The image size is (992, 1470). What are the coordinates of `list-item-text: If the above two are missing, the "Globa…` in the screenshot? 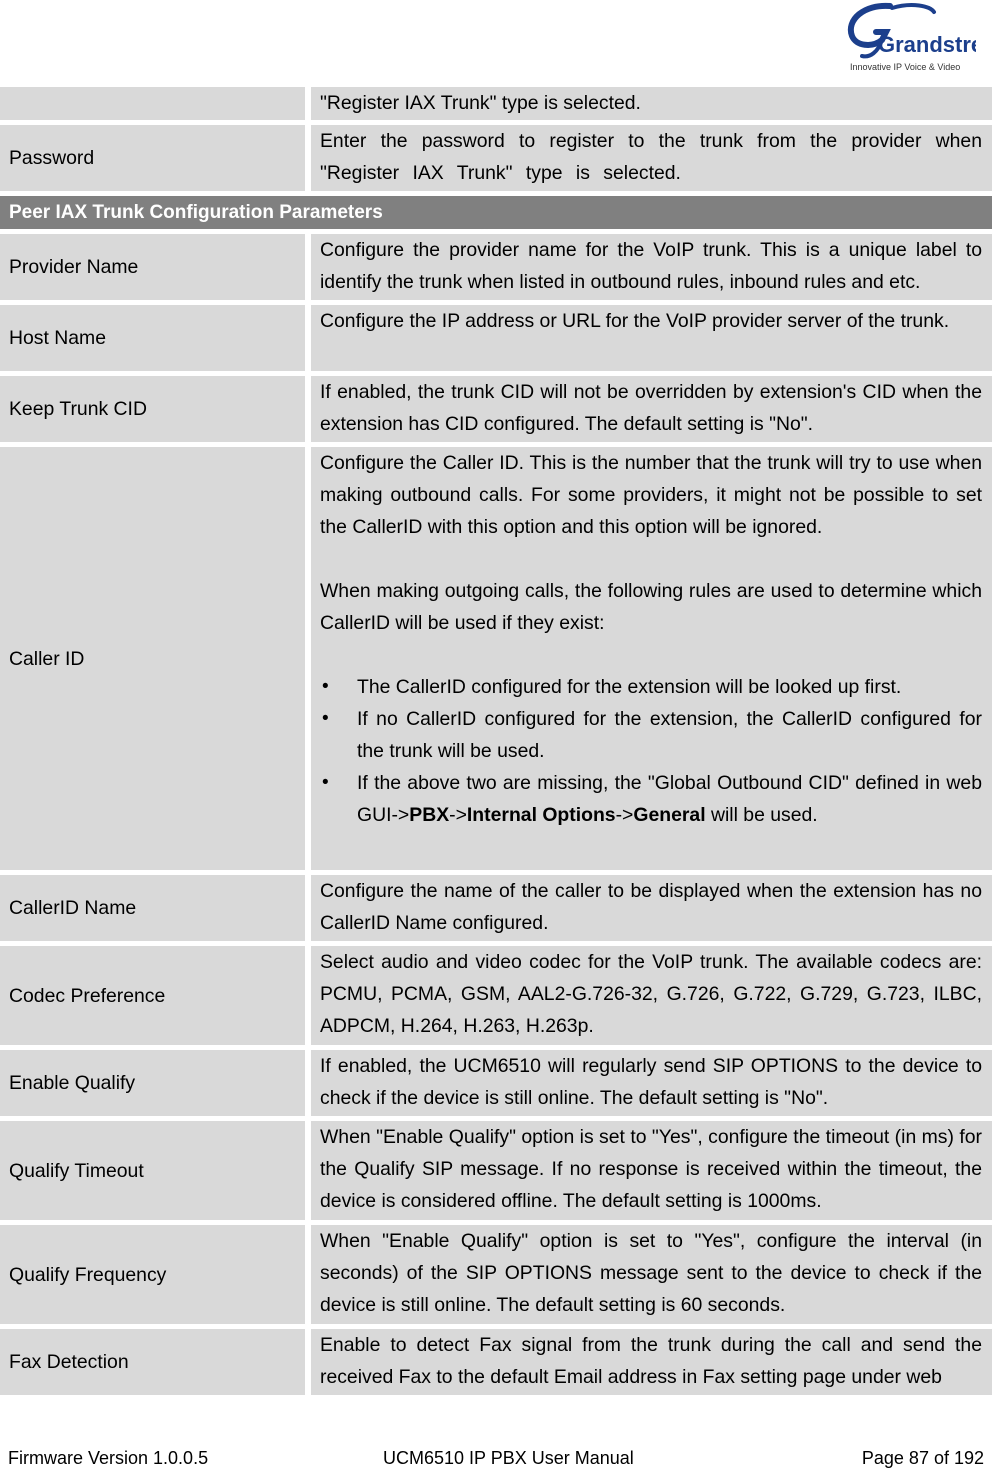 It's located at (669, 799).